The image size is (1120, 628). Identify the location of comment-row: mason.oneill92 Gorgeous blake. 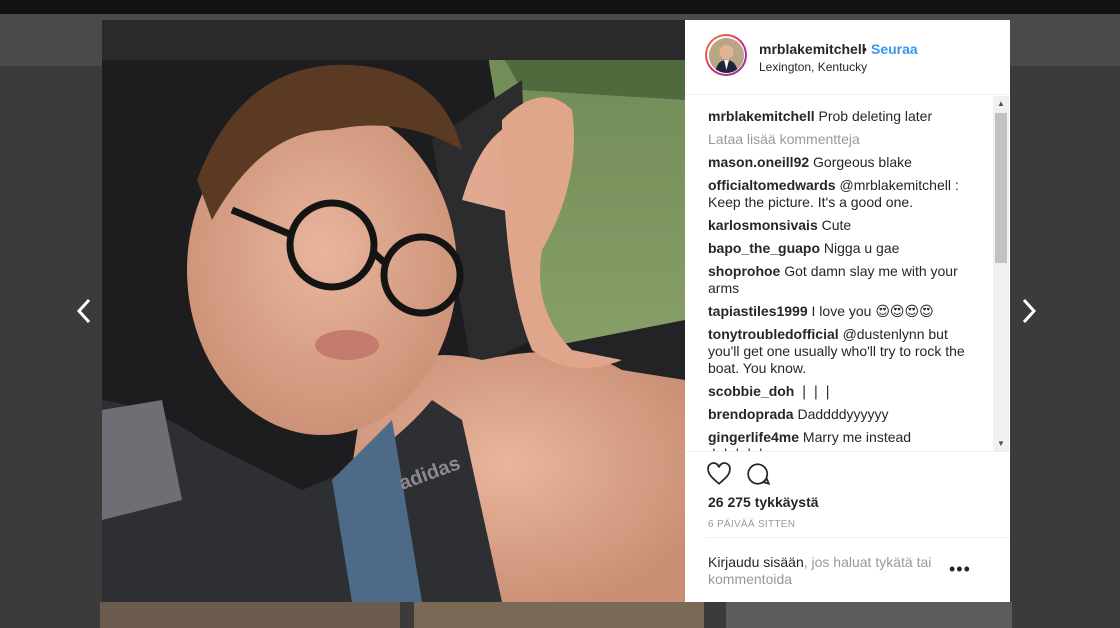
(838, 162).